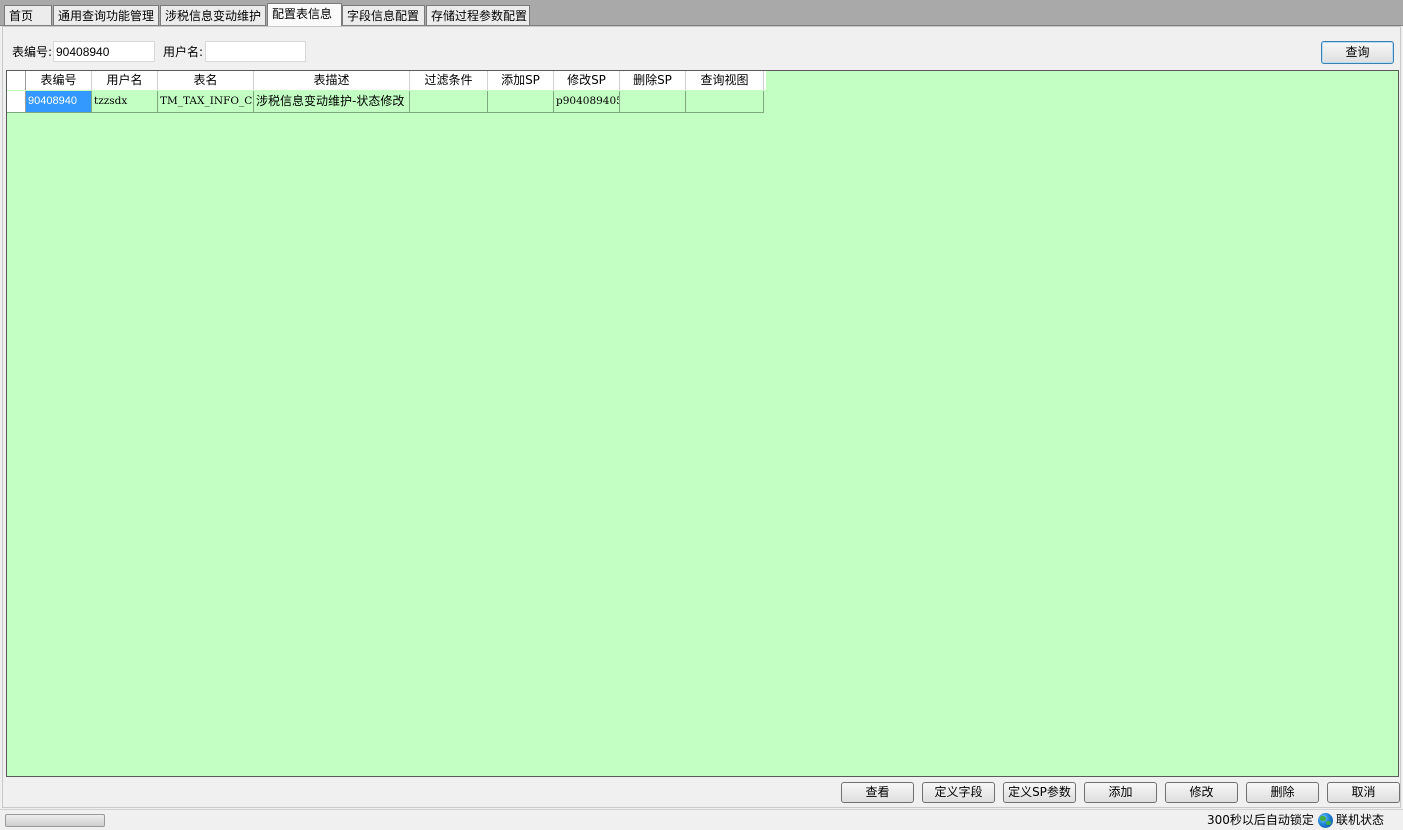 The image size is (1403, 830). I want to click on column-header-table-name: 表名, so click(206, 80).